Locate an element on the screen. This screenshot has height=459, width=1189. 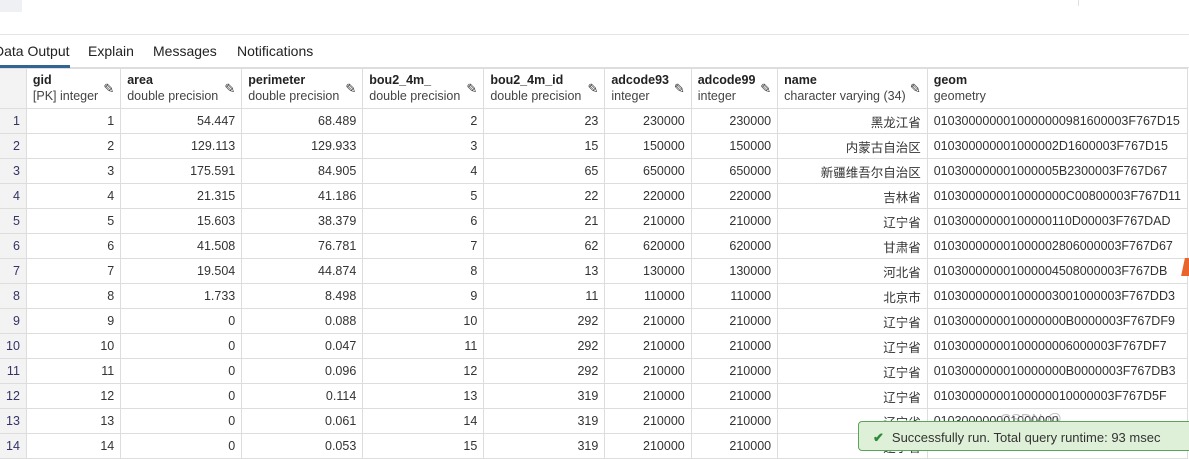
cell-adcode99: 150000 is located at coordinates (734, 146).